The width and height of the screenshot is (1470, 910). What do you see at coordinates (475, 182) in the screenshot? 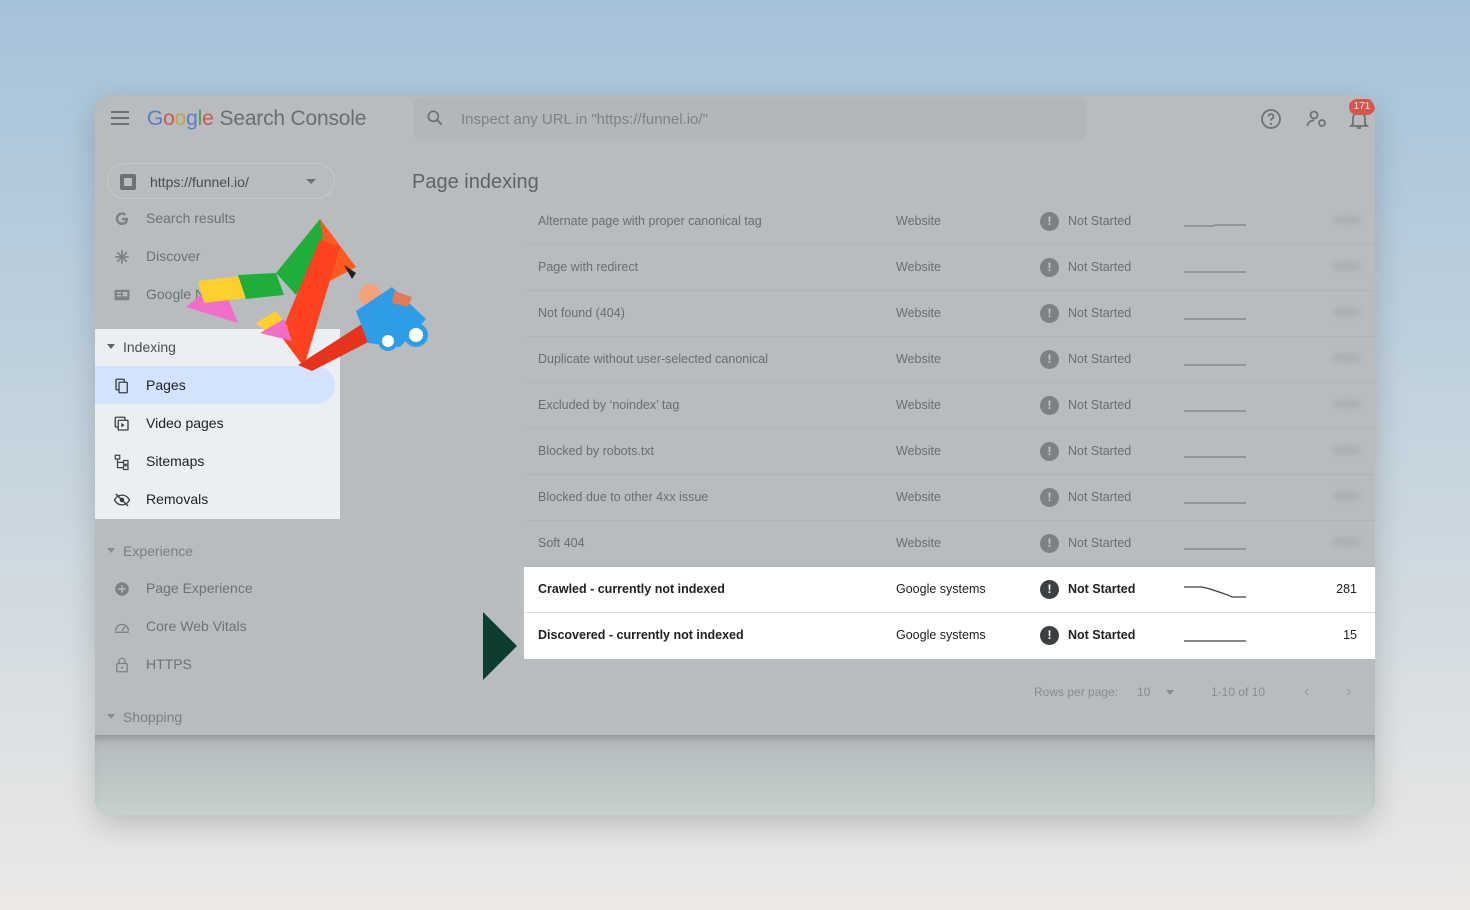
I see `page-title: Page indexing` at bounding box center [475, 182].